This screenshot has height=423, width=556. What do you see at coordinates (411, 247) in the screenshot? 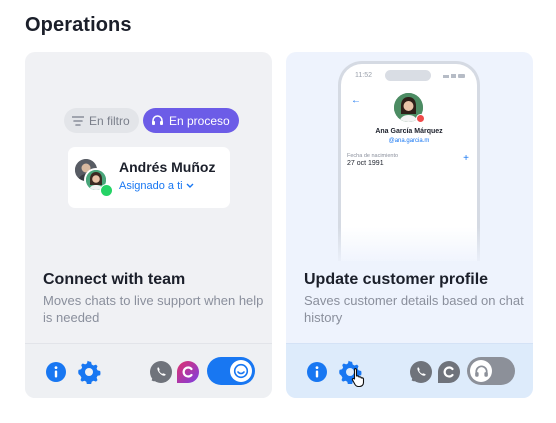
I see `phone-fade` at bounding box center [411, 247].